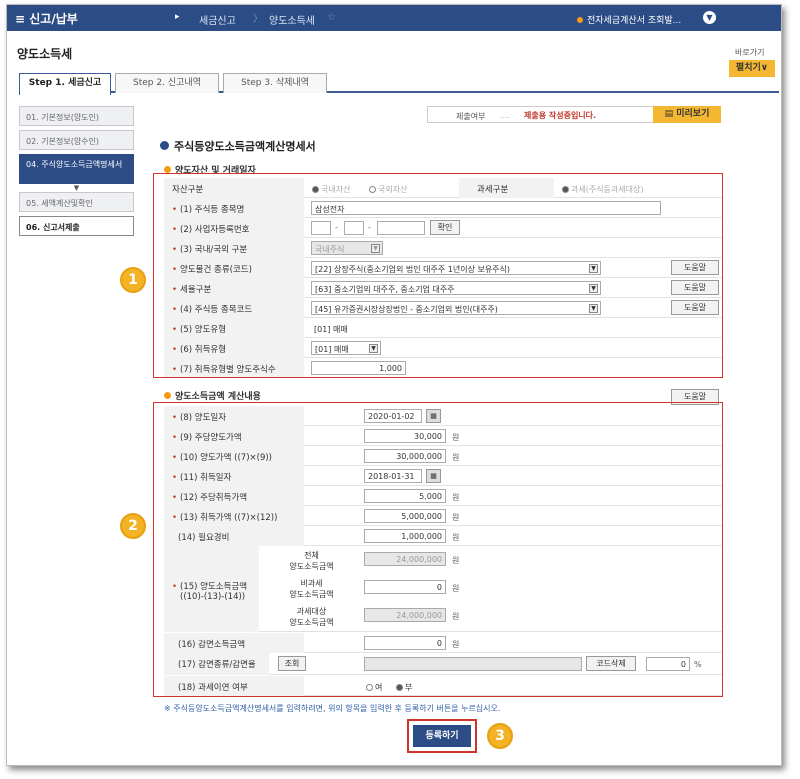 Image resolution: width=800 pixels, height=779 pixels. I want to click on arrow-down-icon: ▼, so click(76, 188).